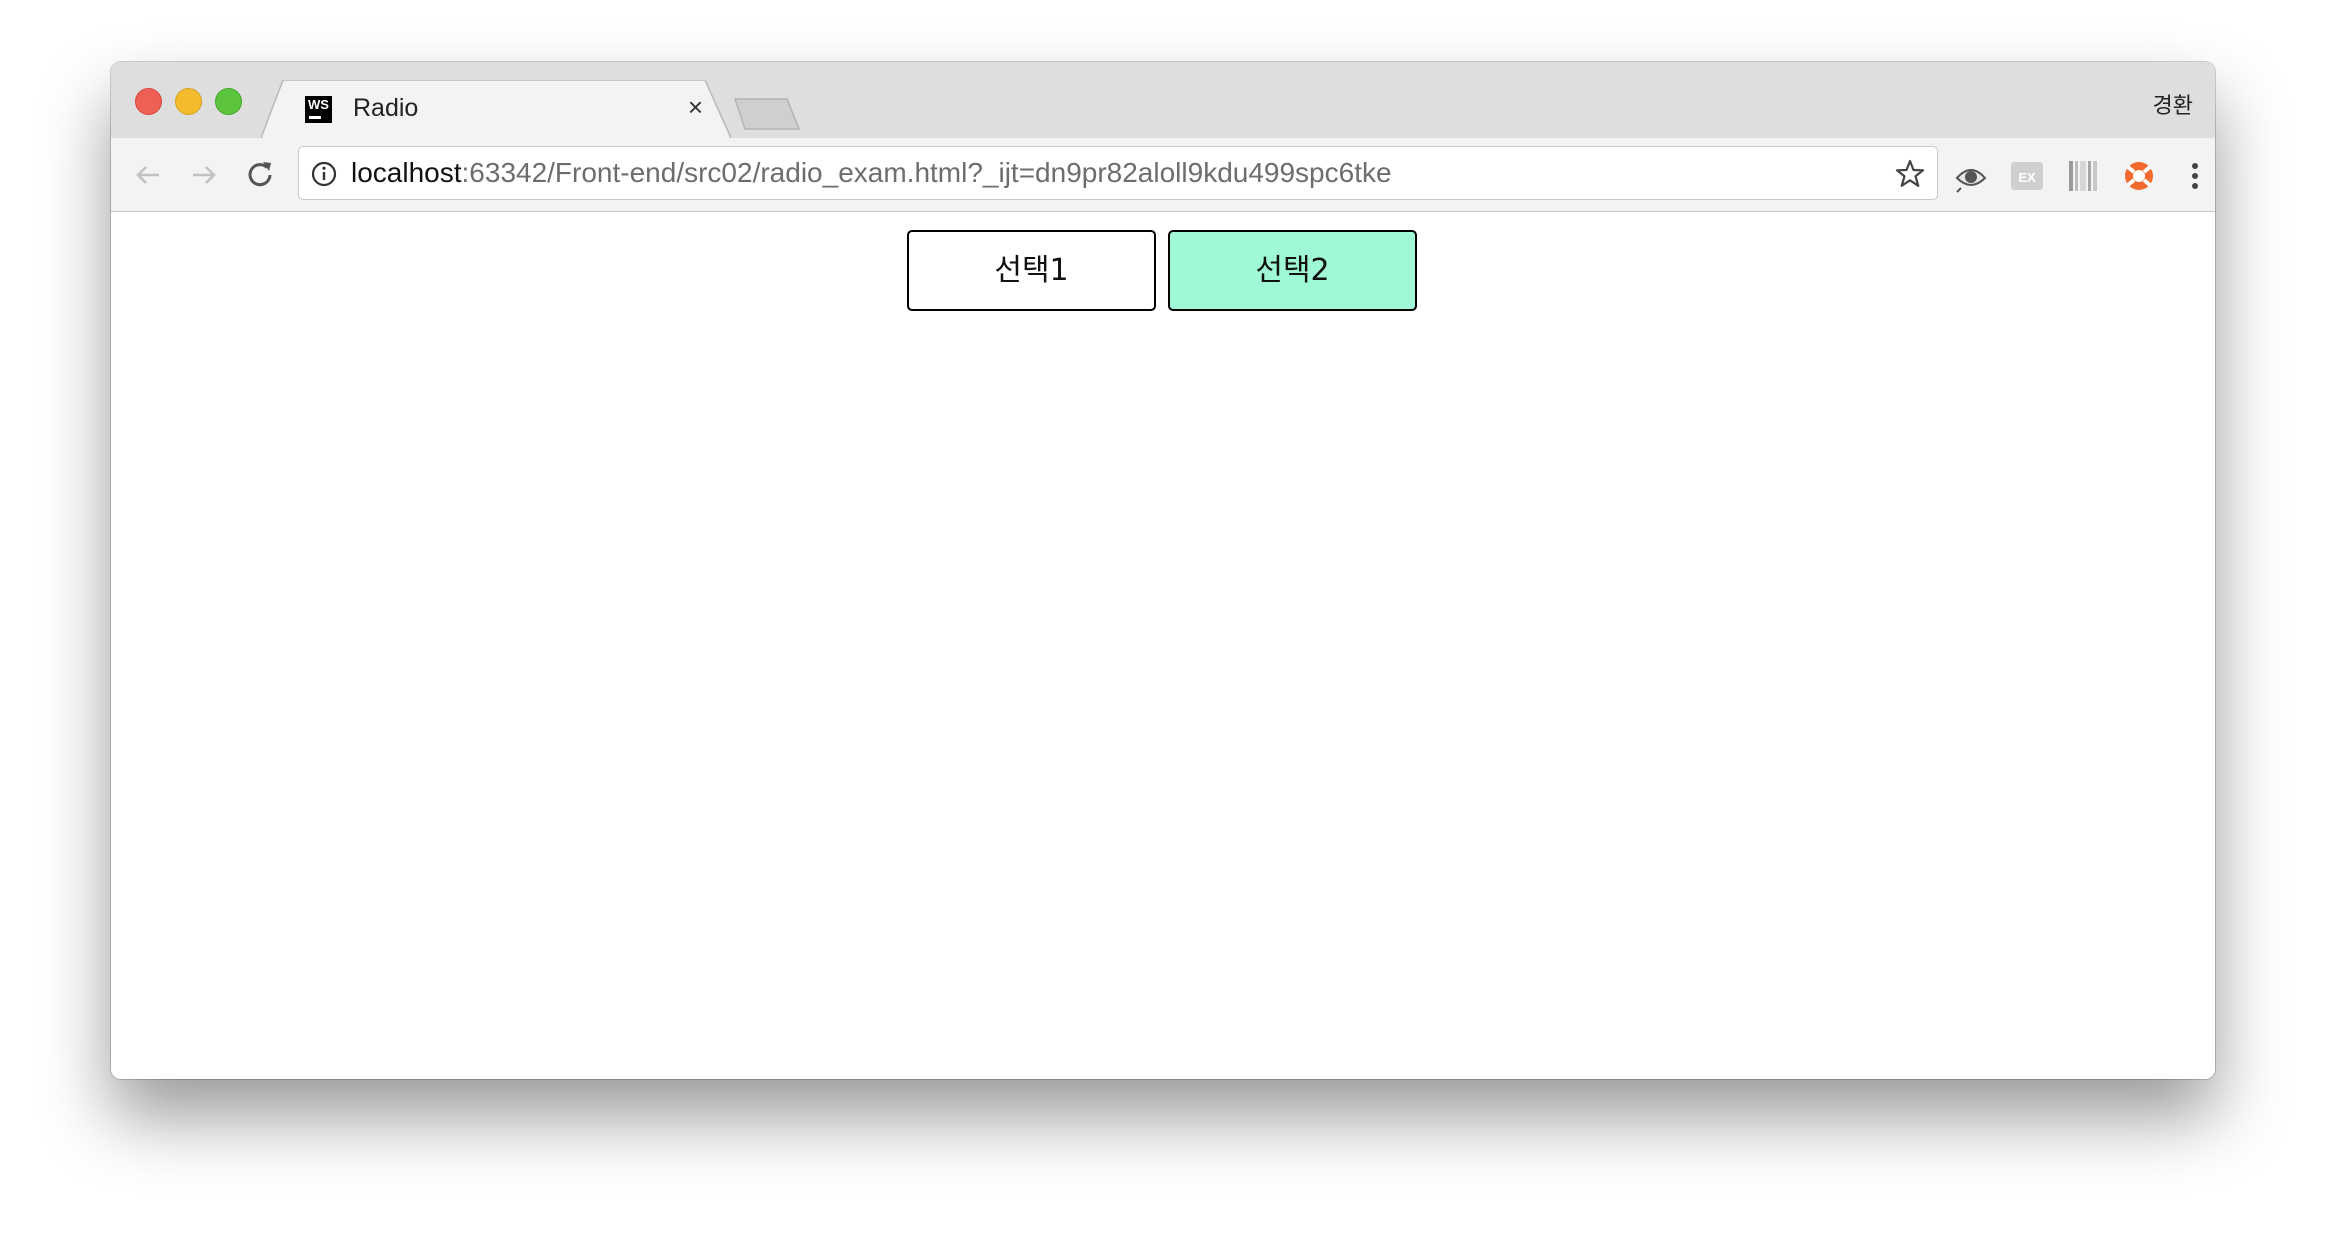 This screenshot has height=1238, width=2326. Describe the element at coordinates (1031, 270) in the screenshot. I see `radio-option-1: 선택1` at that location.